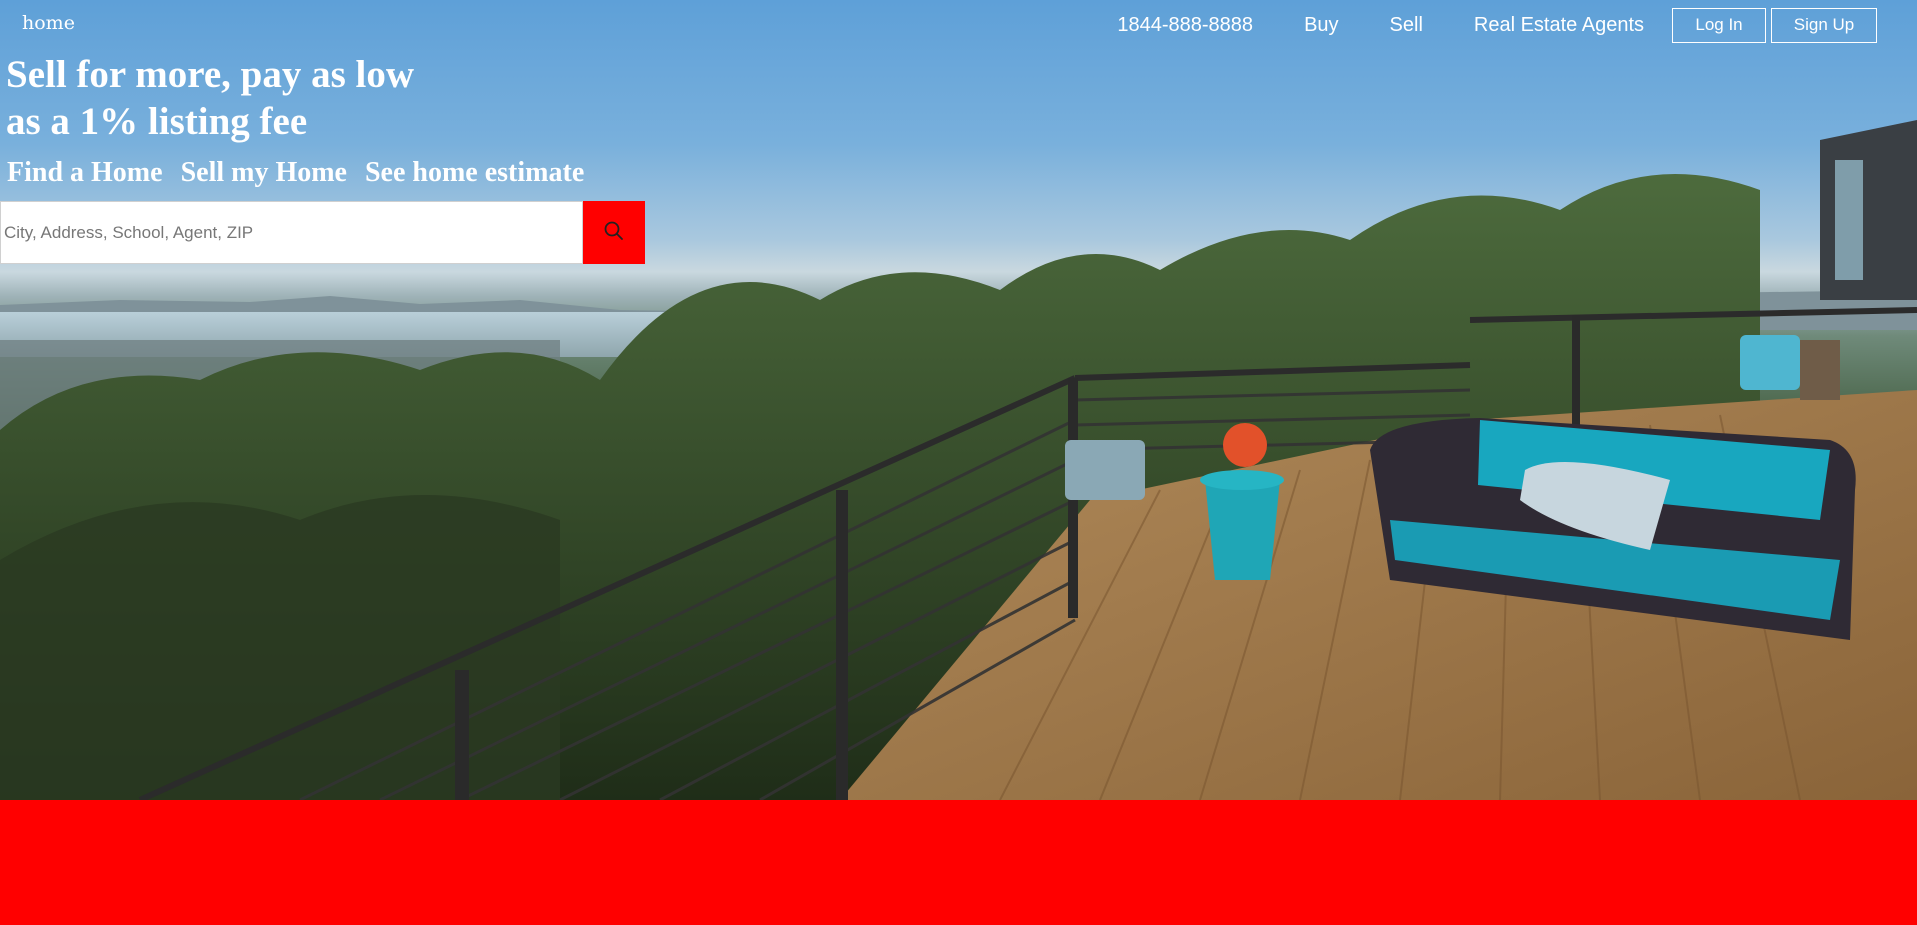  What do you see at coordinates (48, 23) in the screenshot?
I see `home-link: home` at bounding box center [48, 23].